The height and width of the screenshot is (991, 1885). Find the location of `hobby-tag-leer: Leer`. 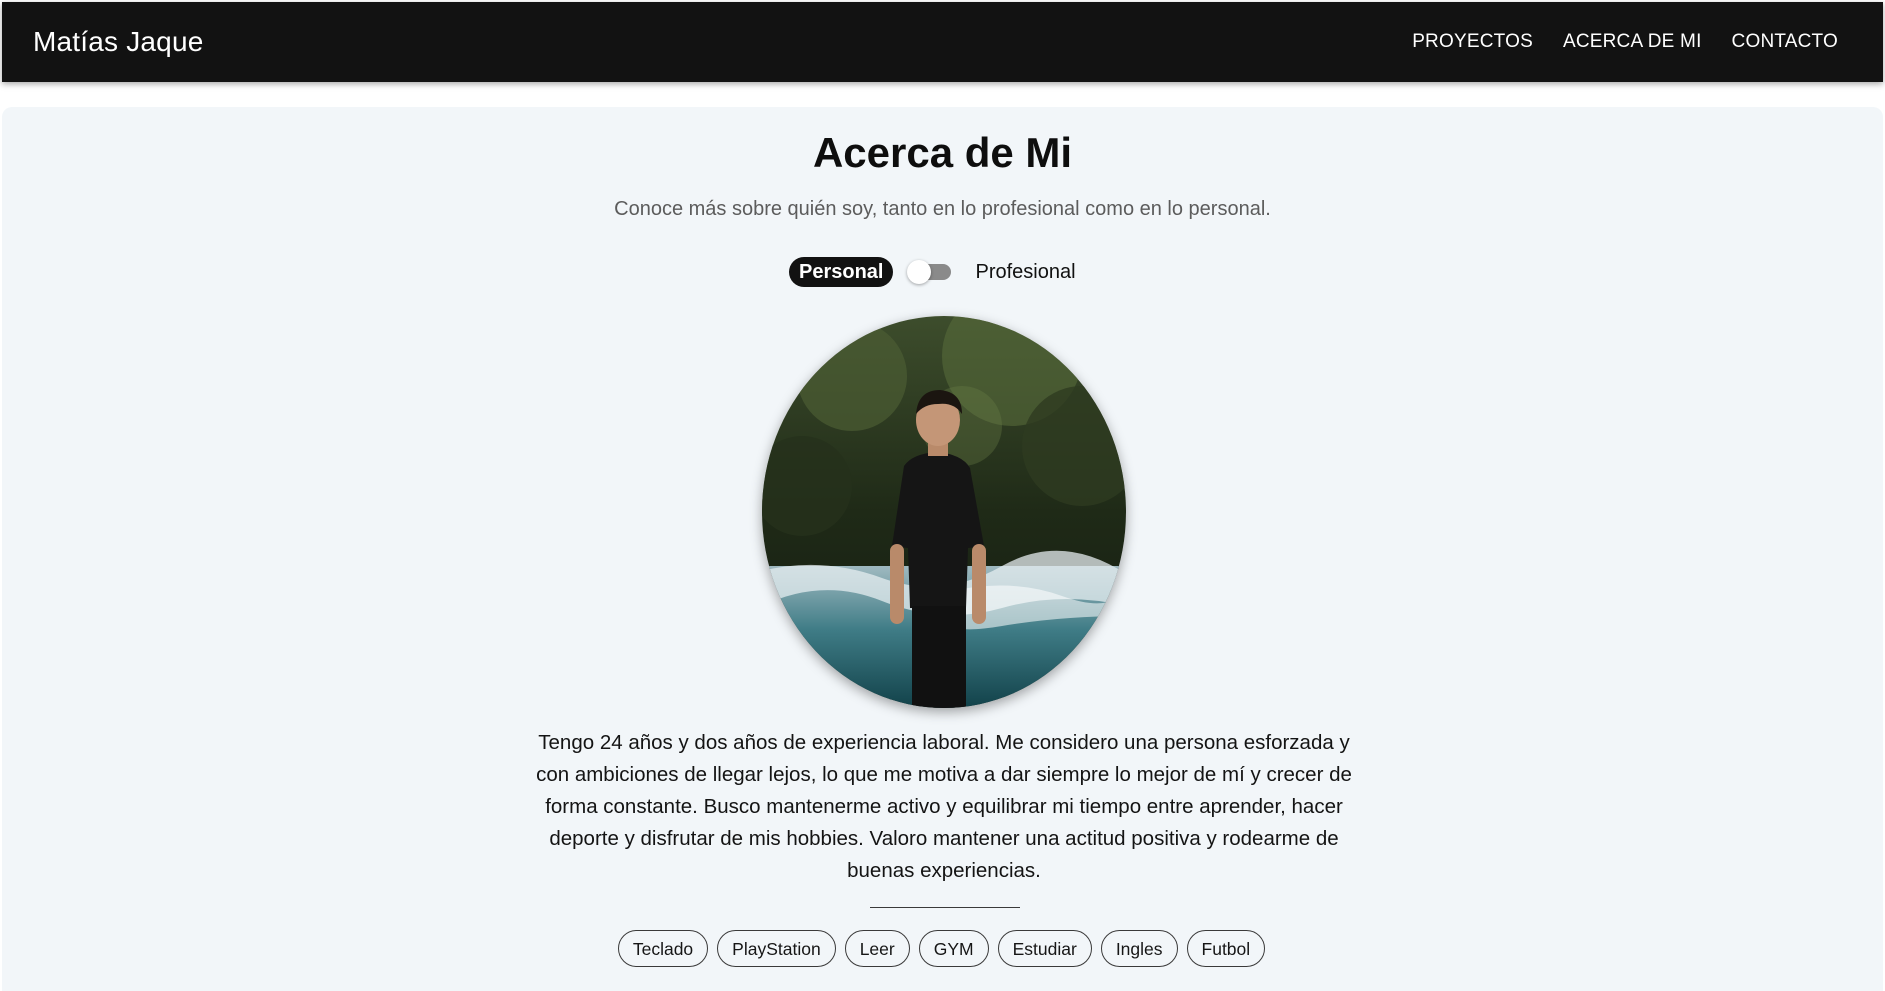

hobby-tag-leer: Leer is located at coordinates (877, 948).